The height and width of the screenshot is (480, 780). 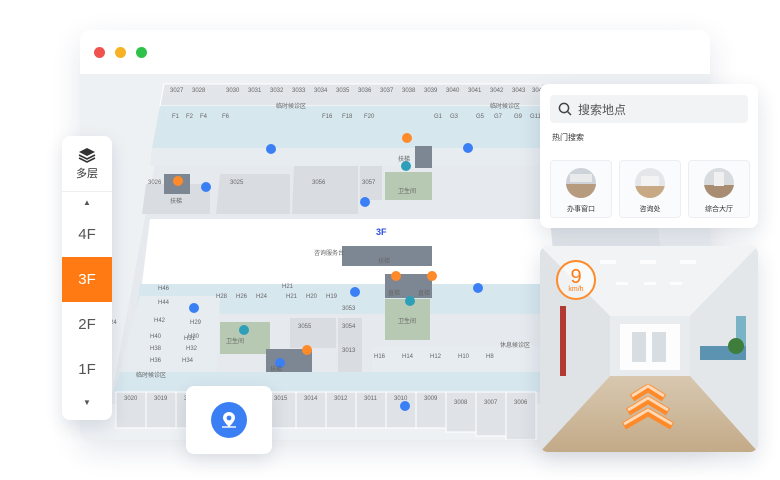 What do you see at coordinates (461, 403) in the screenshot?
I see `unit-label: 3008` at bounding box center [461, 403].